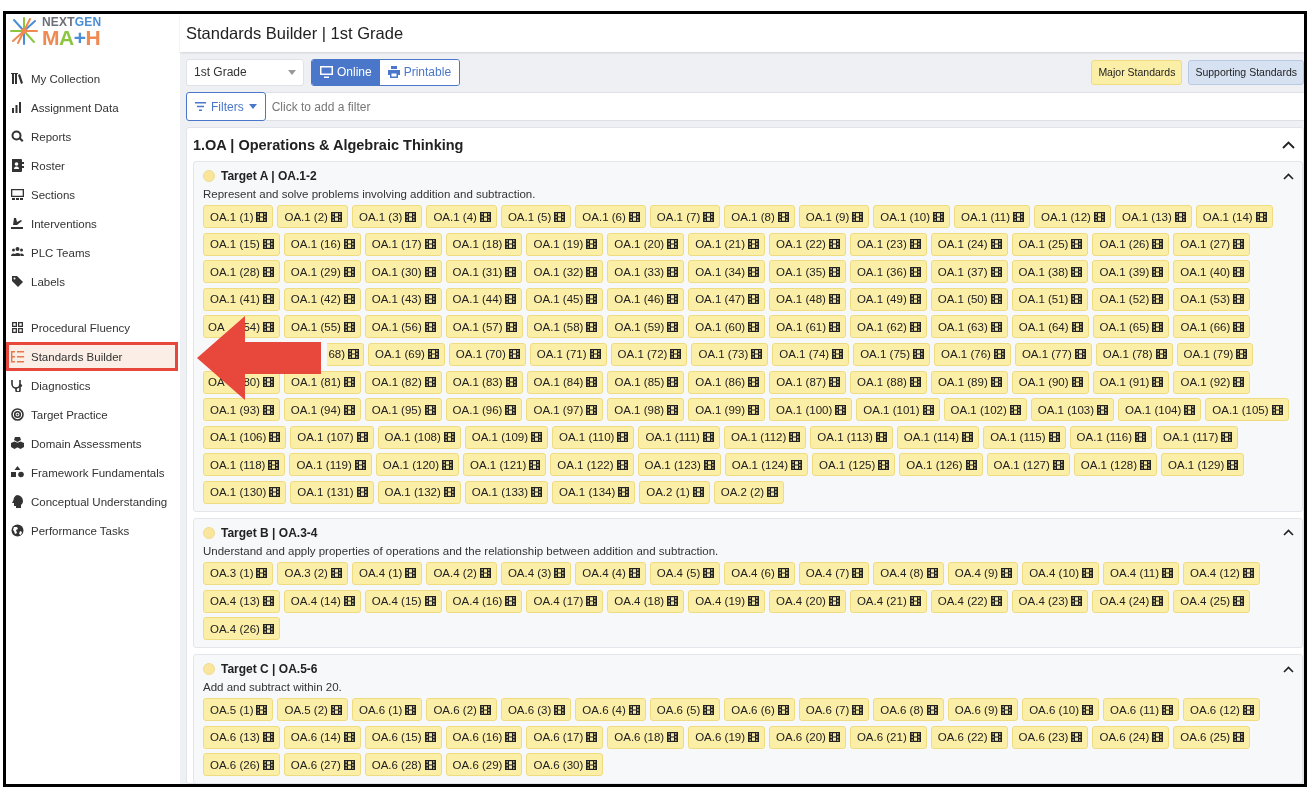 The image size is (1316, 792). What do you see at coordinates (565, 327) in the screenshot?
I see `standard-chip: OA.1 (58)` at bounding box center [565, 327].